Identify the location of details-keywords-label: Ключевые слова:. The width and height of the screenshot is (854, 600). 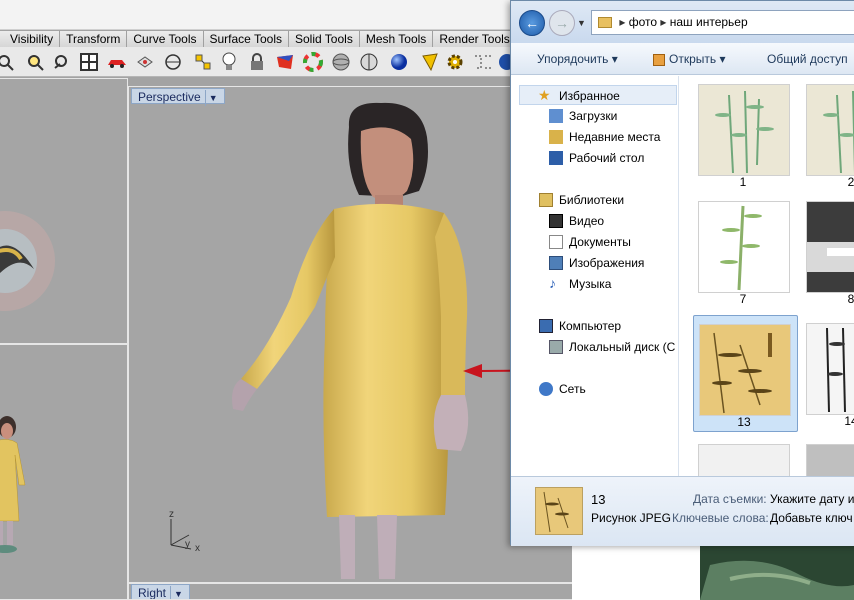
(720, 518).